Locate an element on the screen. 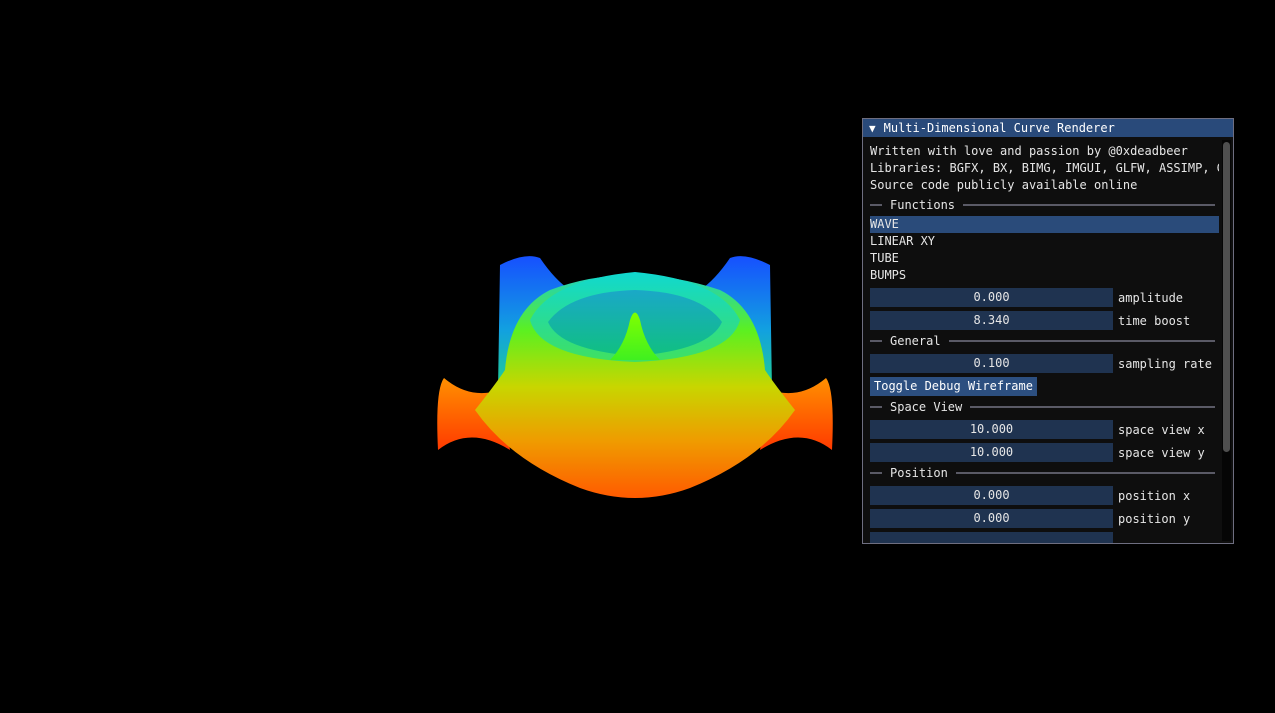 This screenshot has width=1275, height=713. amplitude-drag-input: 0.000 is located at coordinates (991, 297).